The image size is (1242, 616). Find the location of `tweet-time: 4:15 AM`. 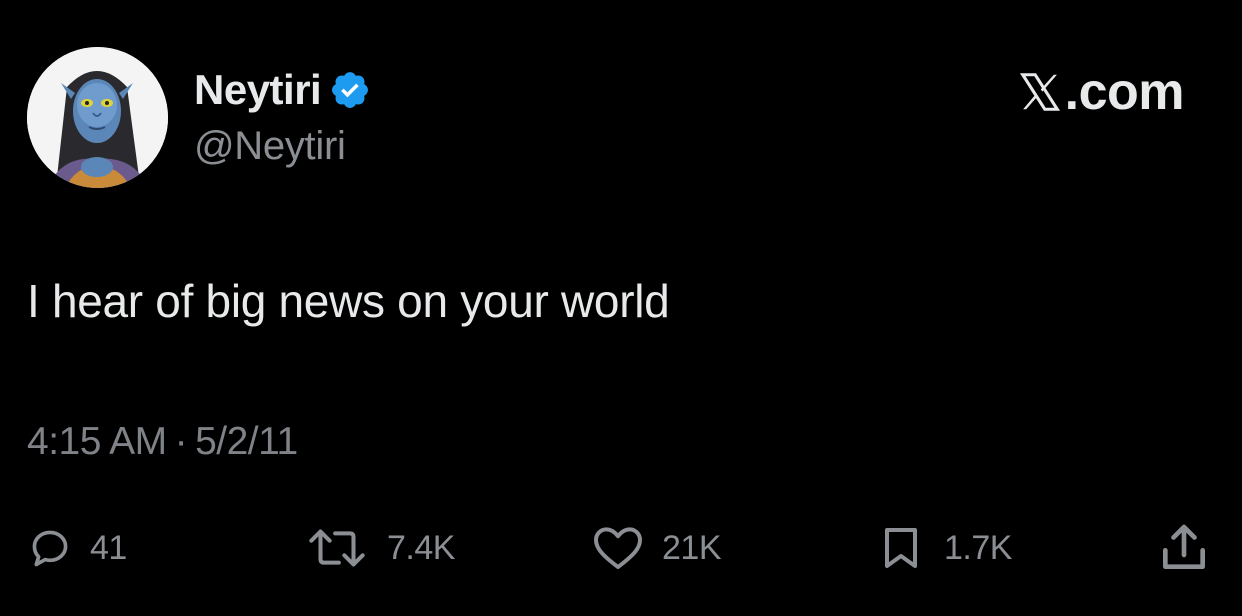

tweet-time: 4:15 AM is located at coordinates (97, 441).